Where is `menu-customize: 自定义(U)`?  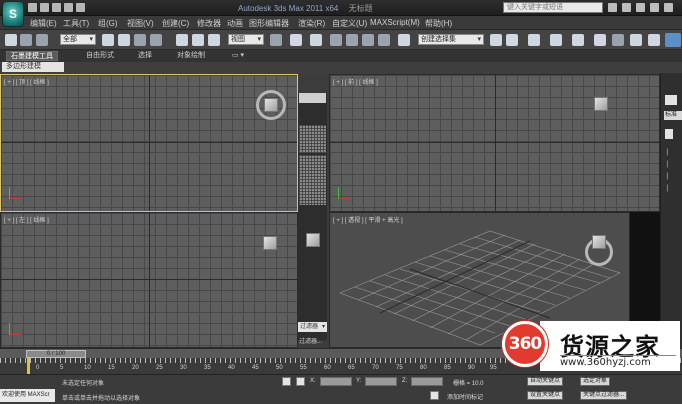 menu-customize: 自定义(U) is located at coordinates (349, 23).